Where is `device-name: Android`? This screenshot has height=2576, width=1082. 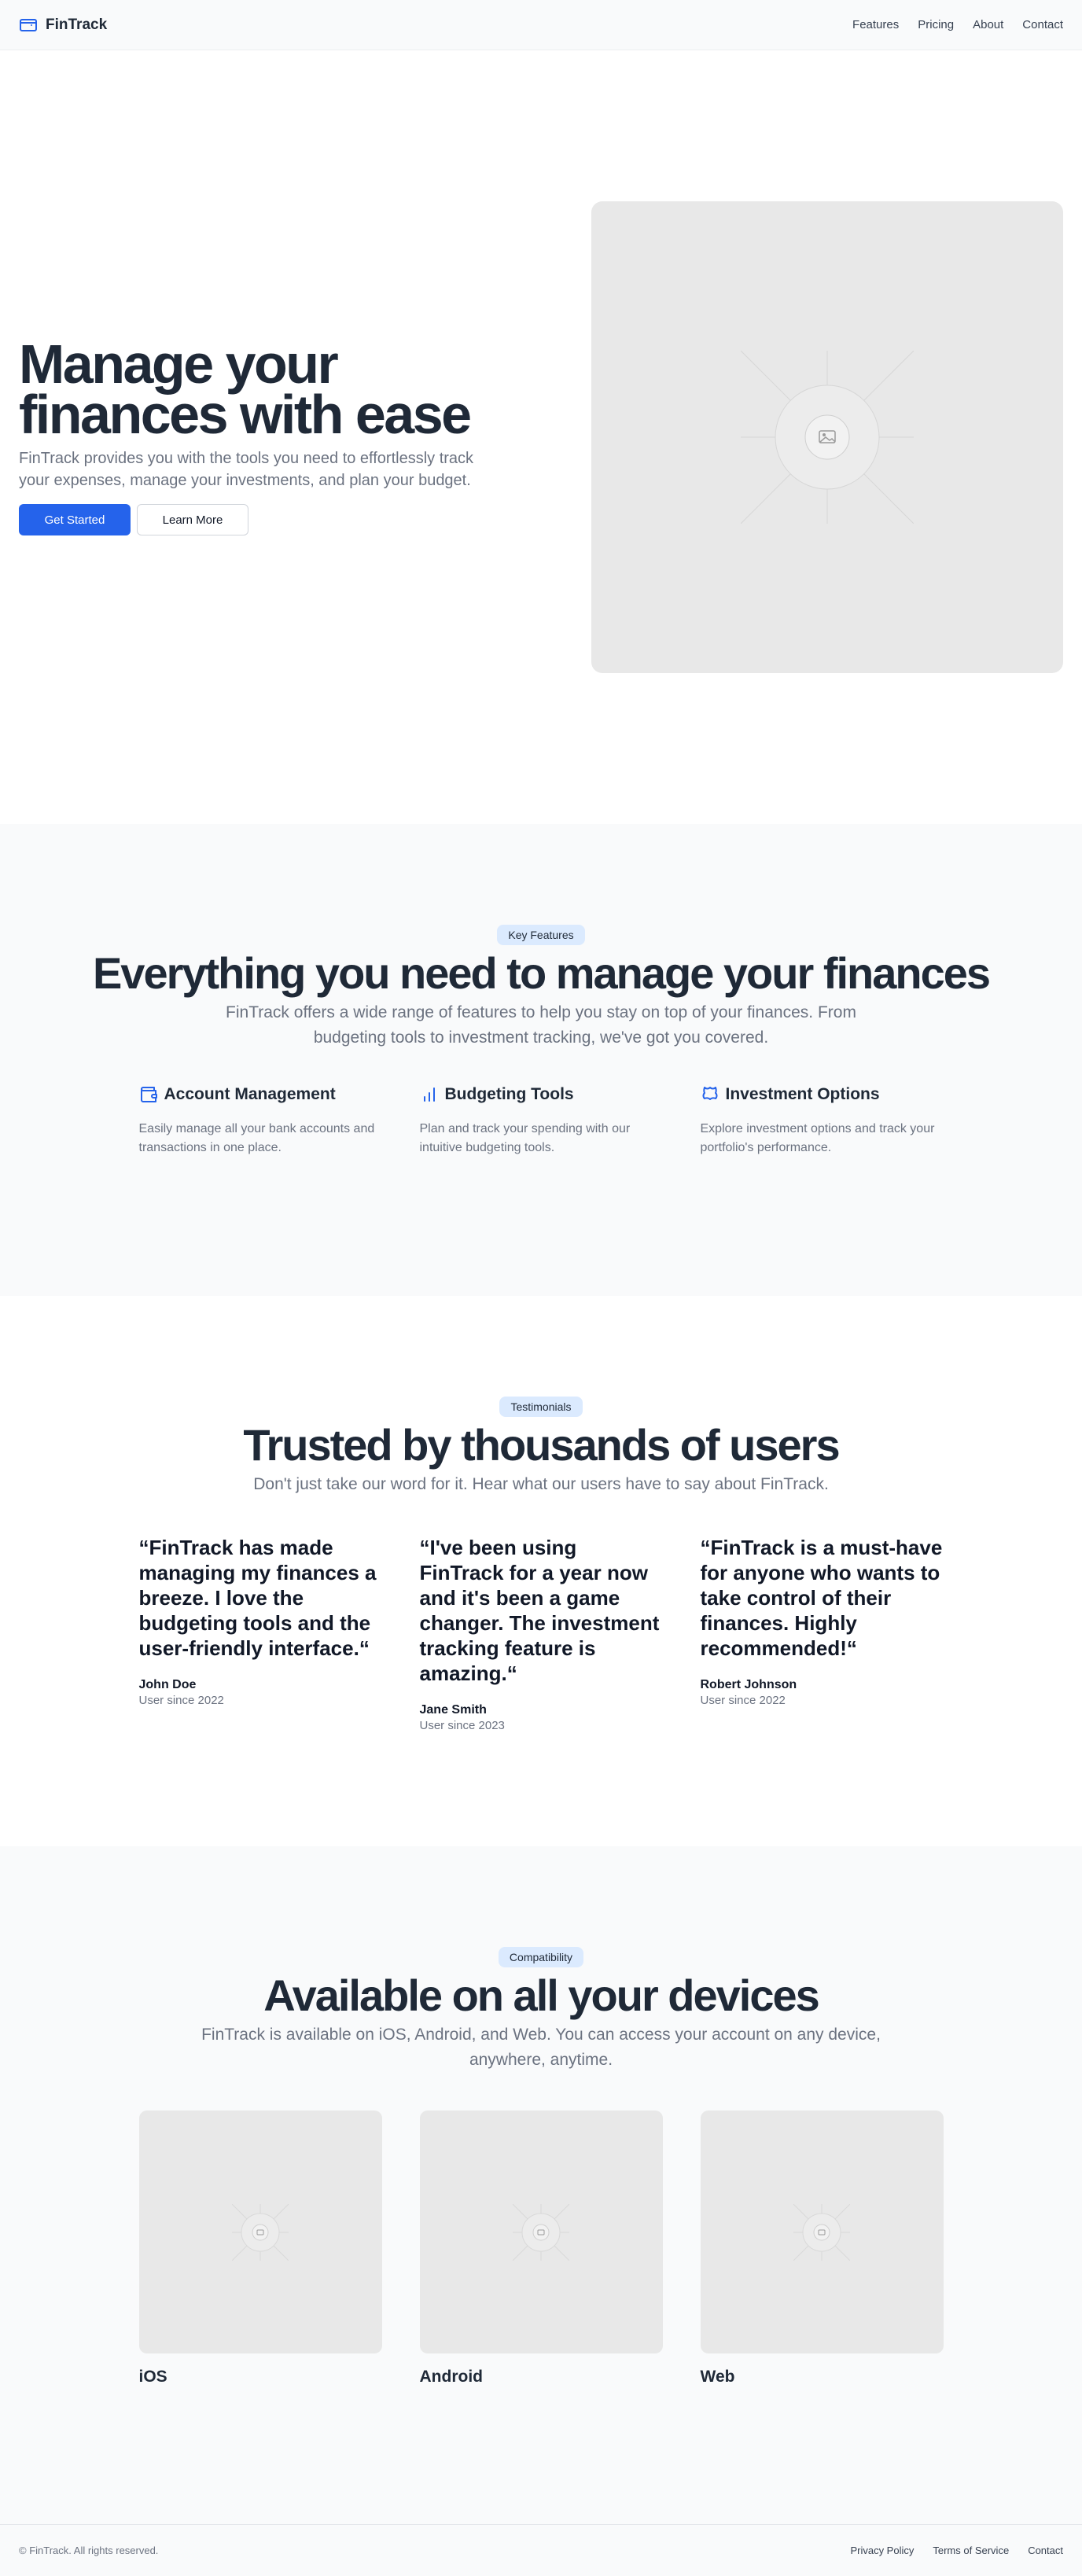 device-name: Android is located at coordinates (451, 2377).